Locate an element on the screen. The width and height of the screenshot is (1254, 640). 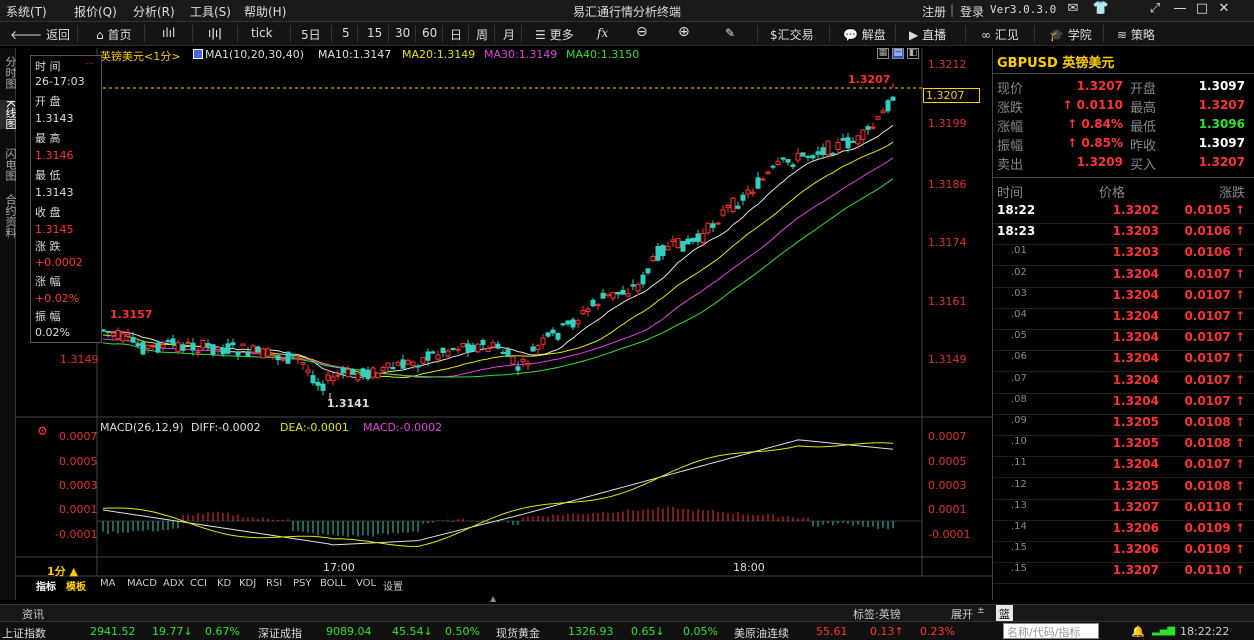
amp-value: 0.02% is located at coordinates (52, 332).